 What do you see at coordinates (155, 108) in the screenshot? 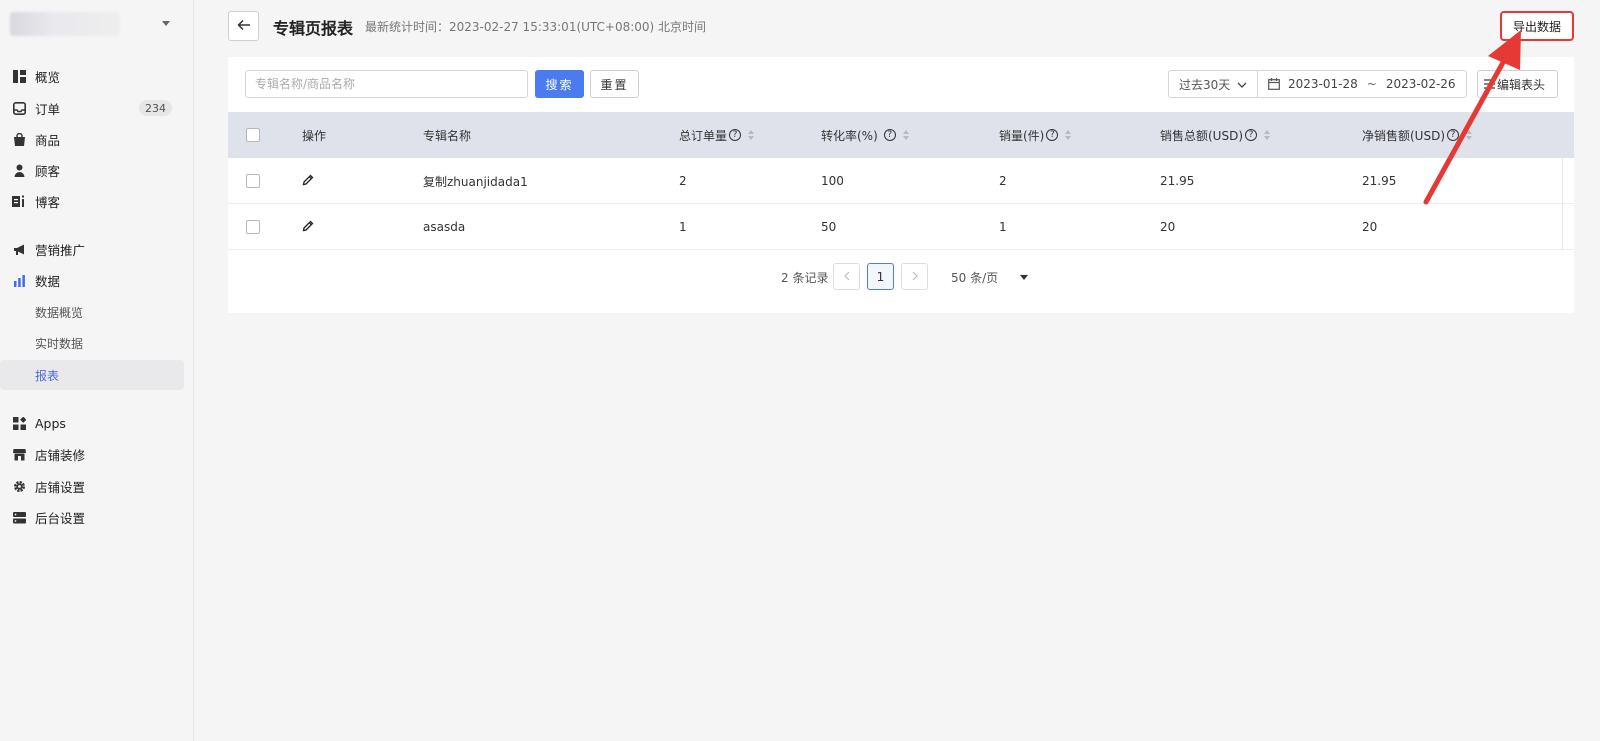
I see `orders-count-badge: 234` at bounding box center [155, 108].